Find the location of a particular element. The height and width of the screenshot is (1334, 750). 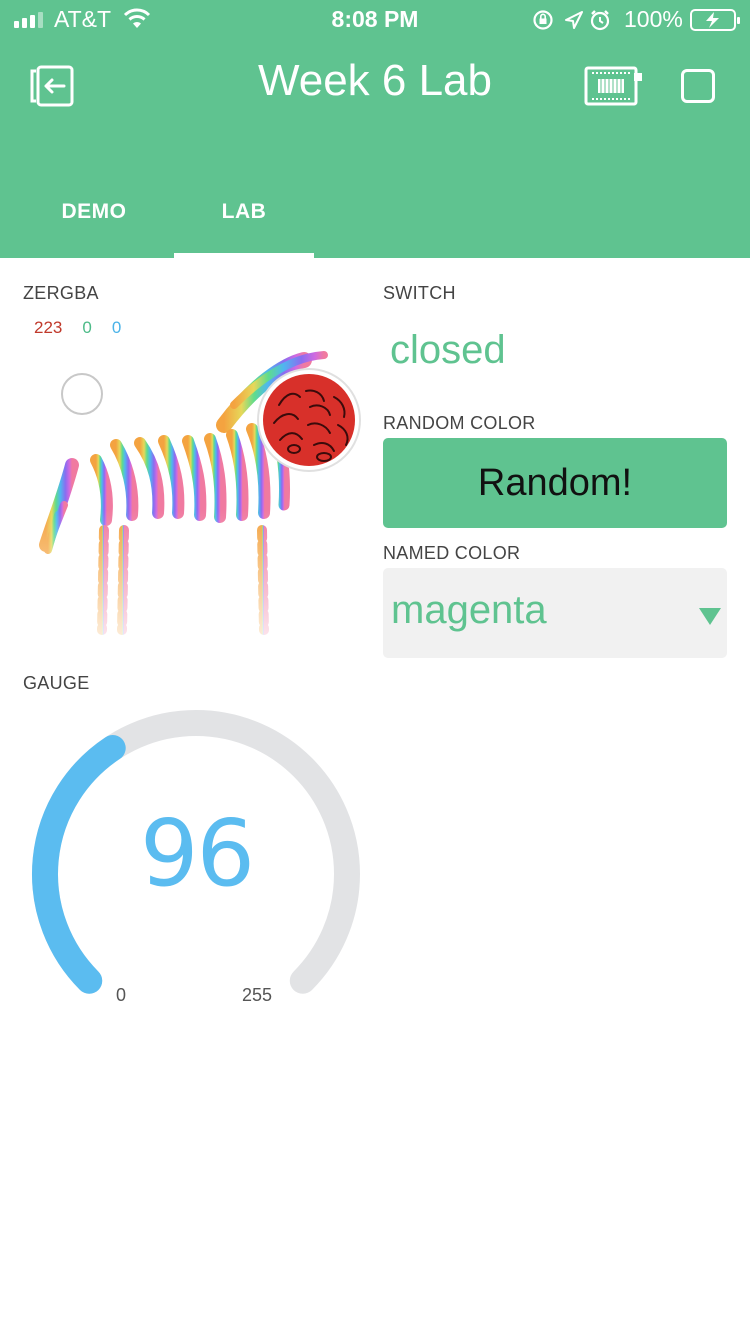

device-board-icon is located at coordinates (613, 86).